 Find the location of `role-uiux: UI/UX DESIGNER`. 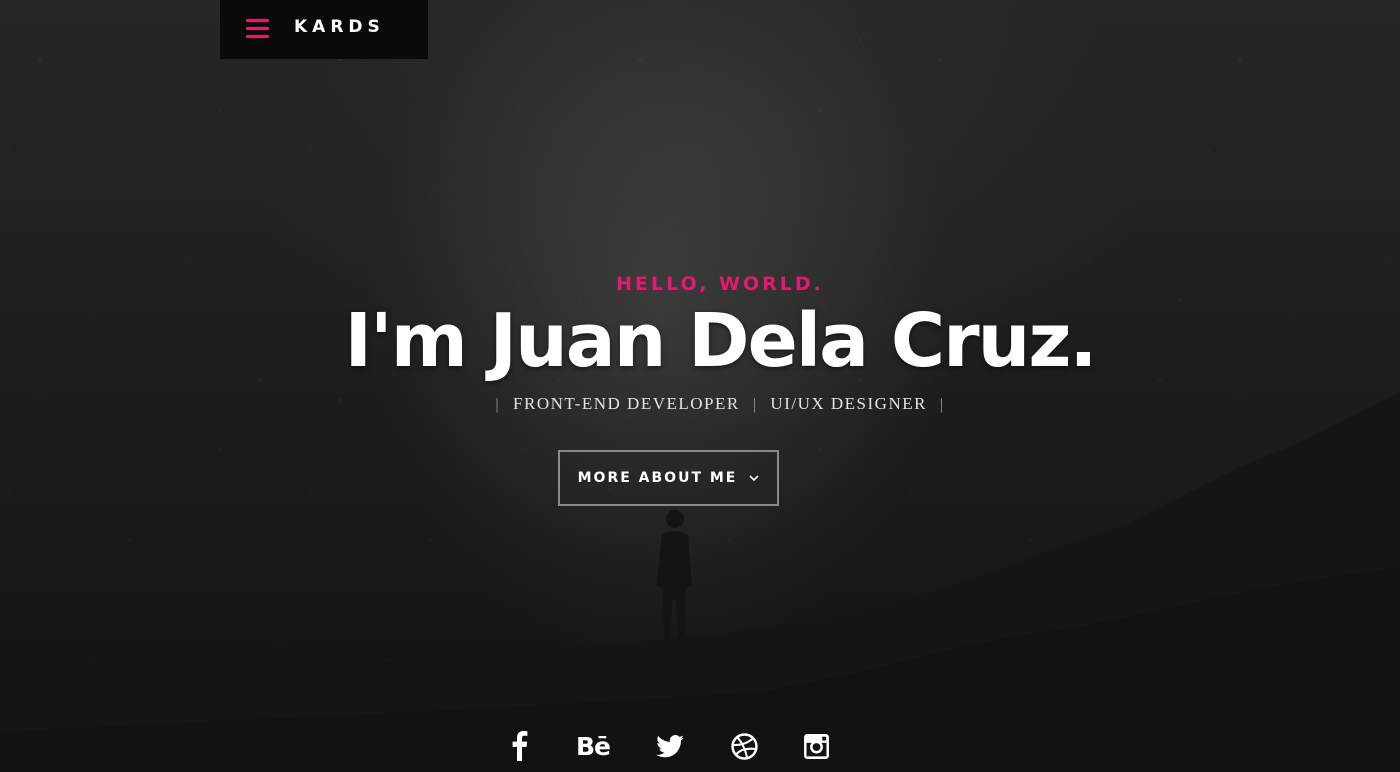

role-uiux: UI/UX DESIGNER is located at coordinates (848, 403).